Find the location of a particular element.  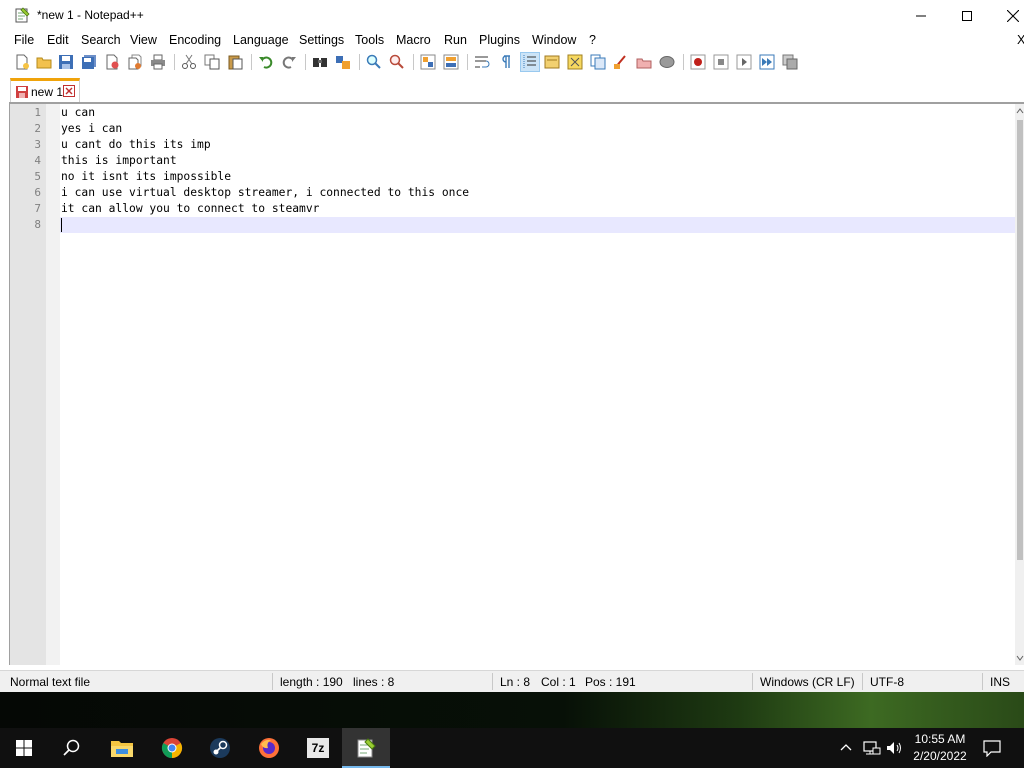

menu-file: File is located at coordinates (24, 40).